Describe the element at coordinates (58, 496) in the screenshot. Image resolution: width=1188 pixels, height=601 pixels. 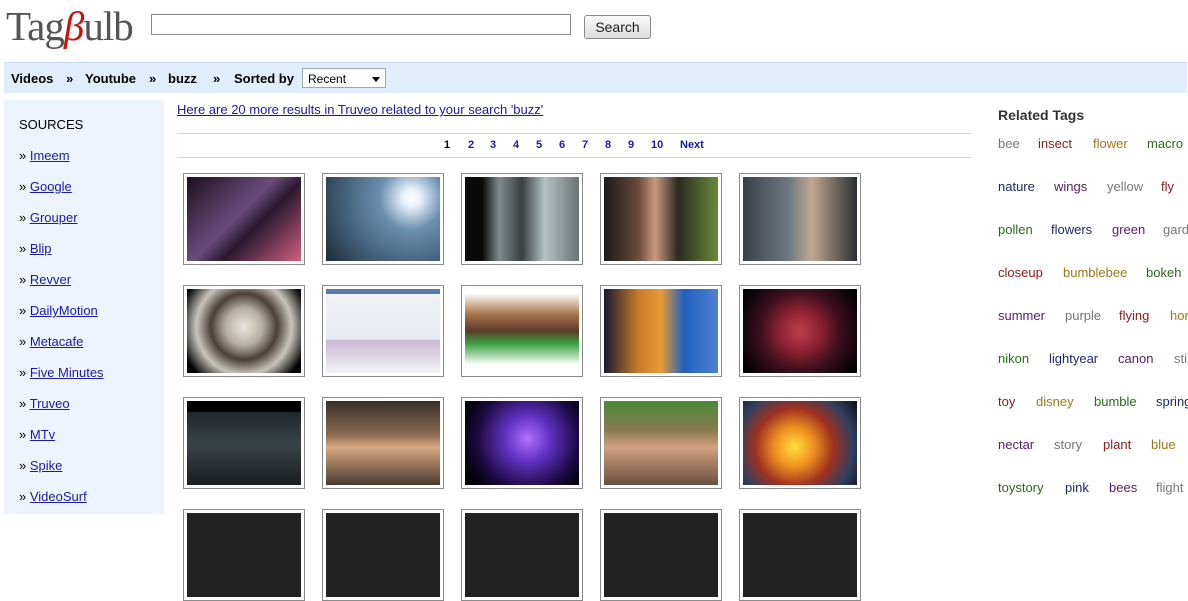
I see `source-link: VideoSurf` at that location.